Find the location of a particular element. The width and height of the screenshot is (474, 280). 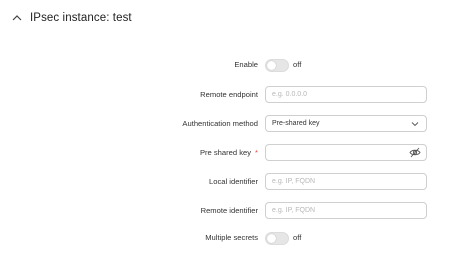

chevron-up-icon is located at coordinates (17, 18).